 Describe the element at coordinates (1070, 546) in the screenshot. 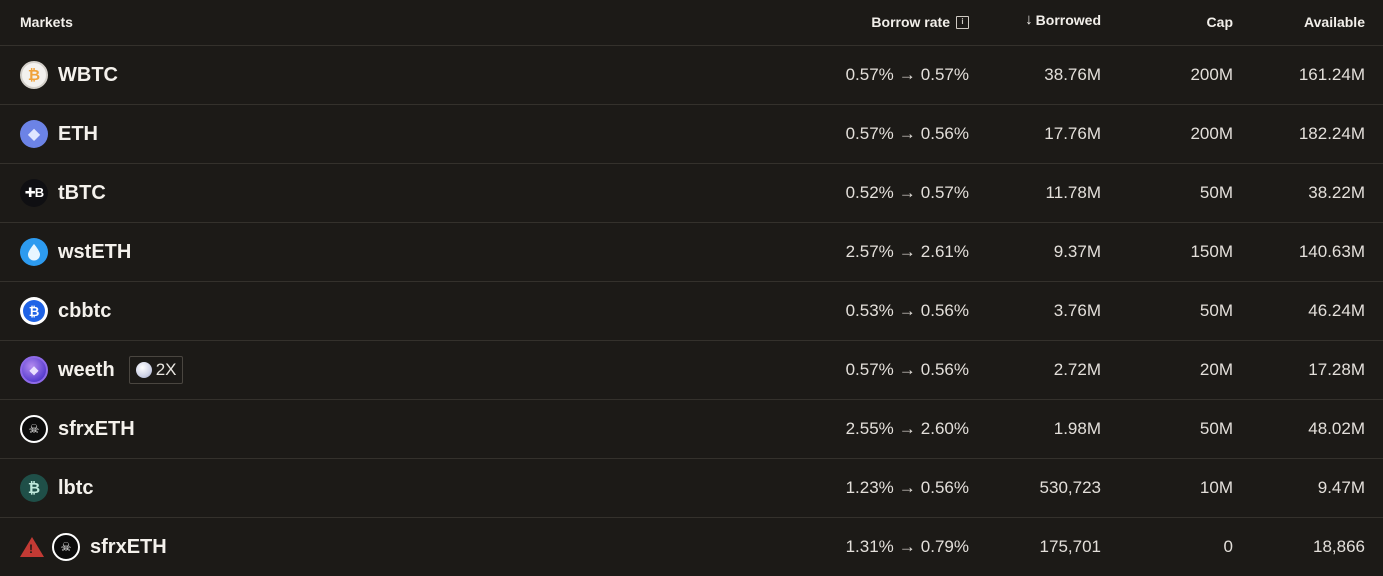

I see `borrowed-value: 175,701` at that location.